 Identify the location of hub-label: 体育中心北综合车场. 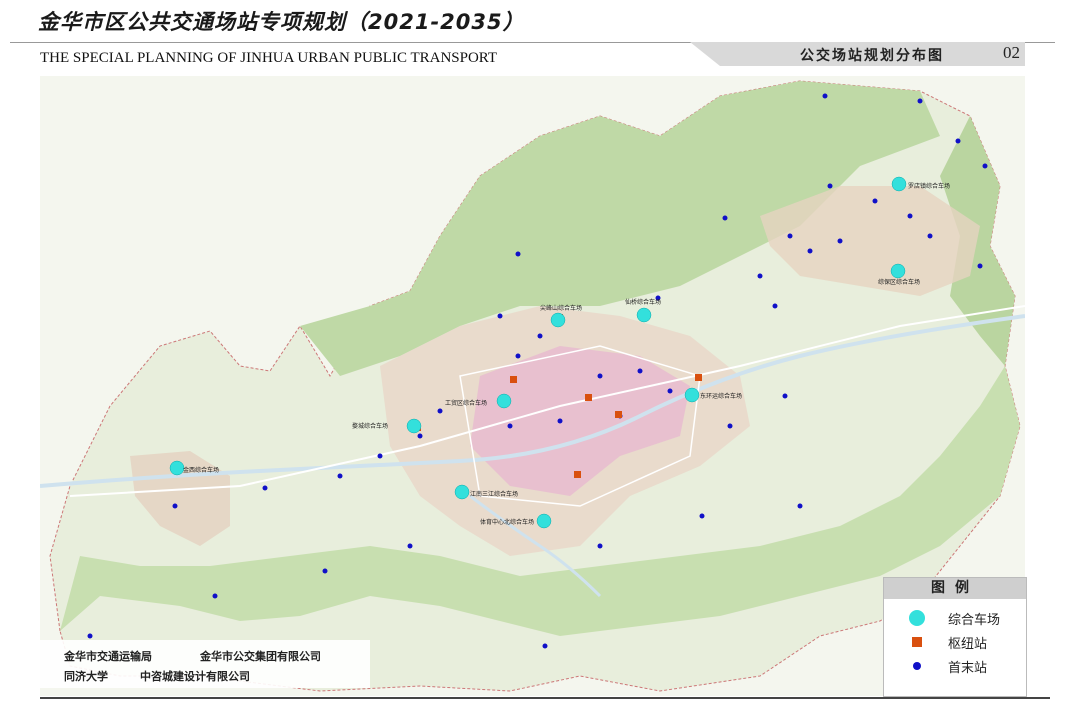
(507, 522).